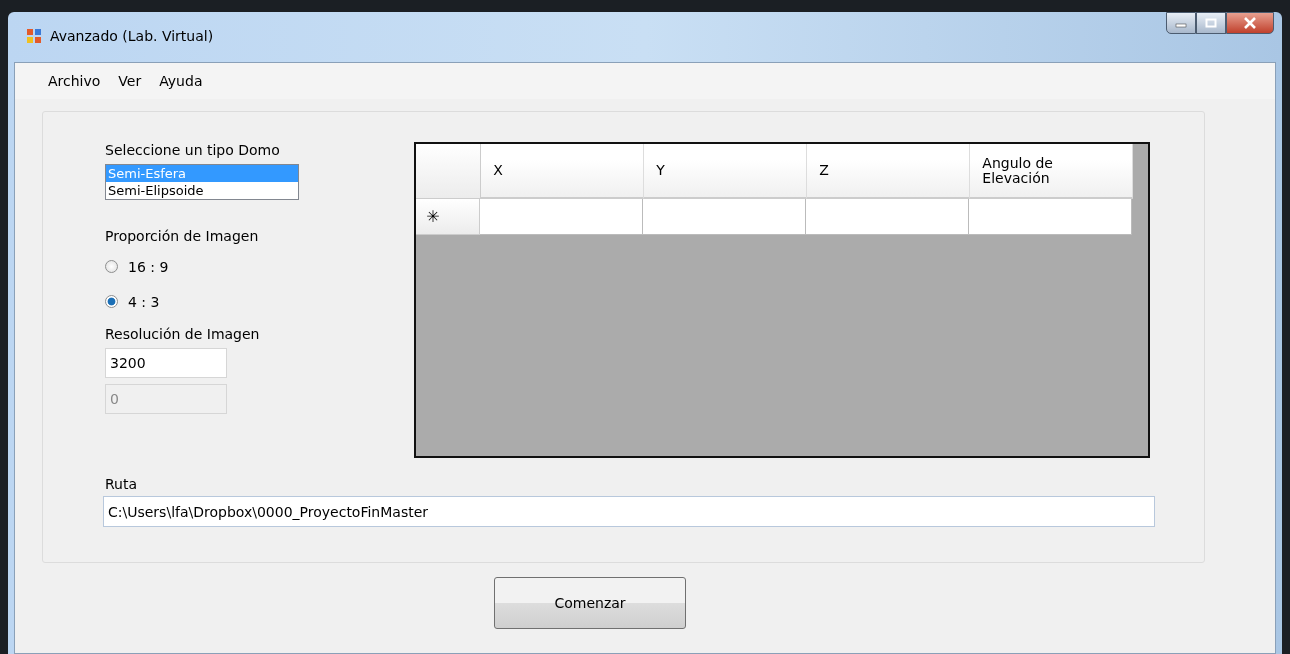 The width and height of the screenshot is (1290, 654). Describe the element at coordinates (181, 81) in the screenshot. I see `menu-item: Ayuda` at that location.